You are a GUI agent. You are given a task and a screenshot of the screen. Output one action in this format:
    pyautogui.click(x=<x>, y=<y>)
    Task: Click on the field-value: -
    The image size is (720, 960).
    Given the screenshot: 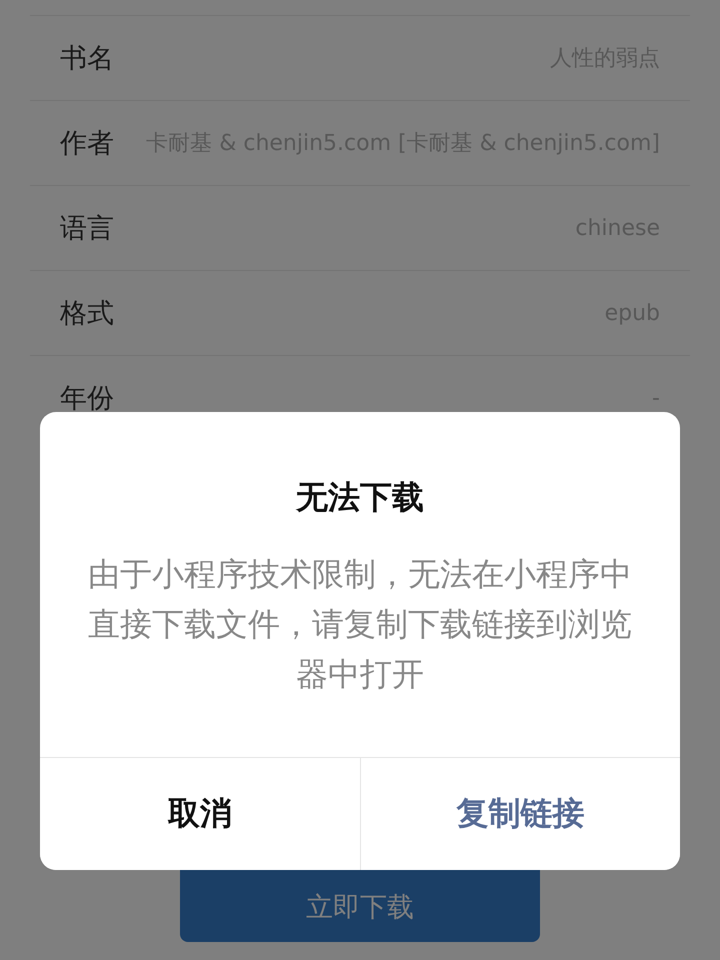 What is the action you would take?
    pyautogui.click(x=655, y=398)
    